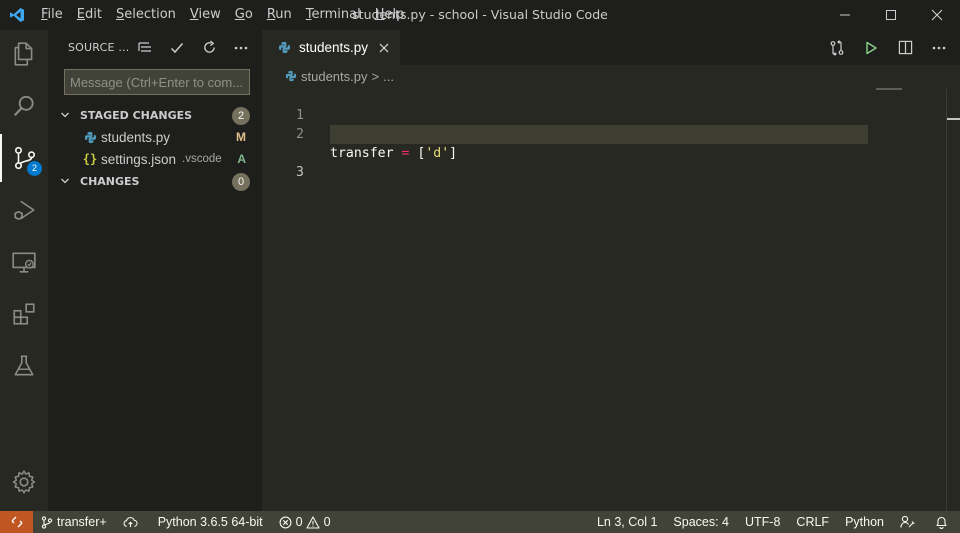 This screenshot has height=533, width=960. Describe the element at coordinates (279, 15) in the screenshot. I see `menu-run: Run` at that location.